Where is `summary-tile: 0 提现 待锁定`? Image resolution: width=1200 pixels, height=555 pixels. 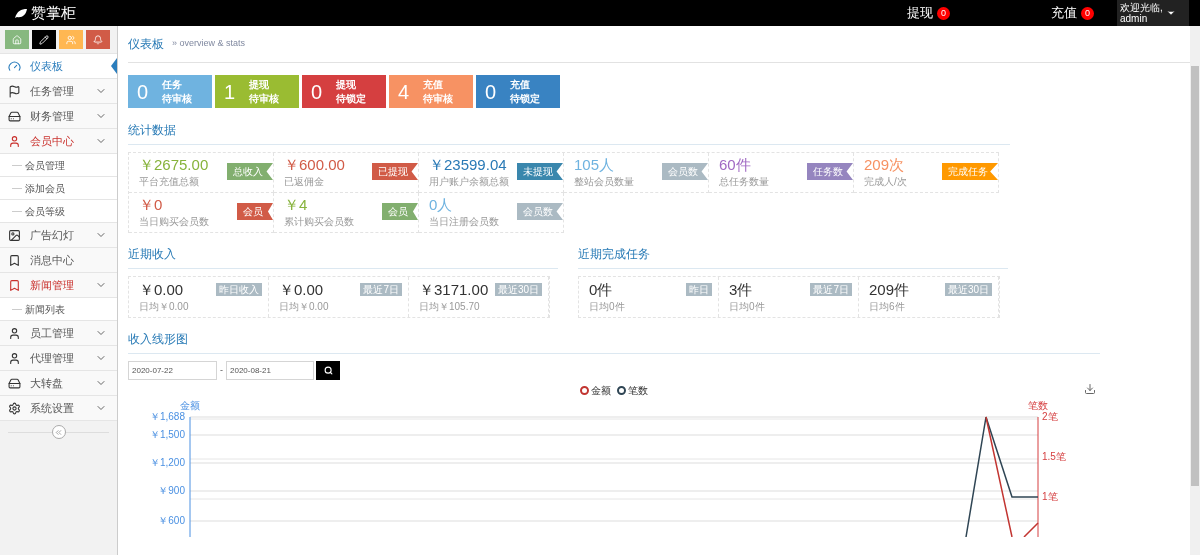
summary-tile: 0 提现 待锁定 is located at coordinates (344, 91).